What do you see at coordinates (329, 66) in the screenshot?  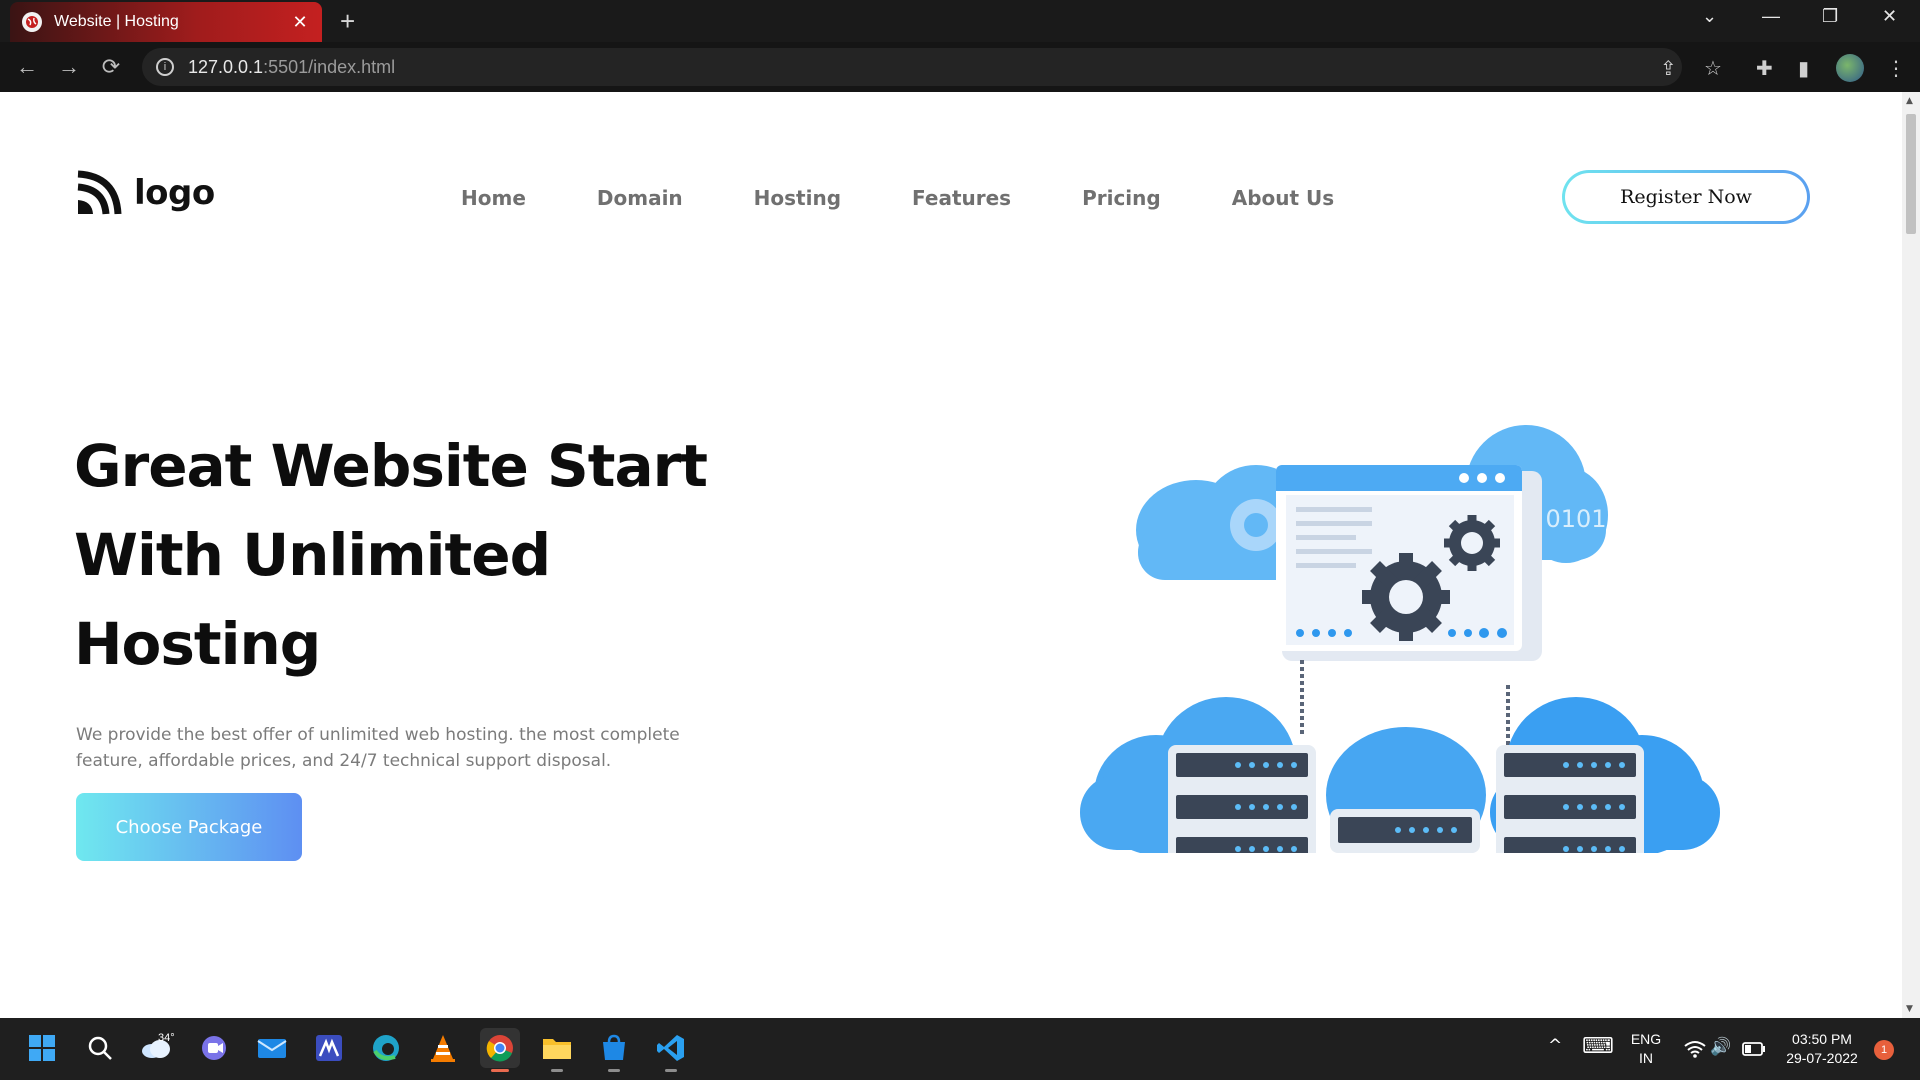 I see `url-path: :5501/index.html` at bounding box center [329, 66].